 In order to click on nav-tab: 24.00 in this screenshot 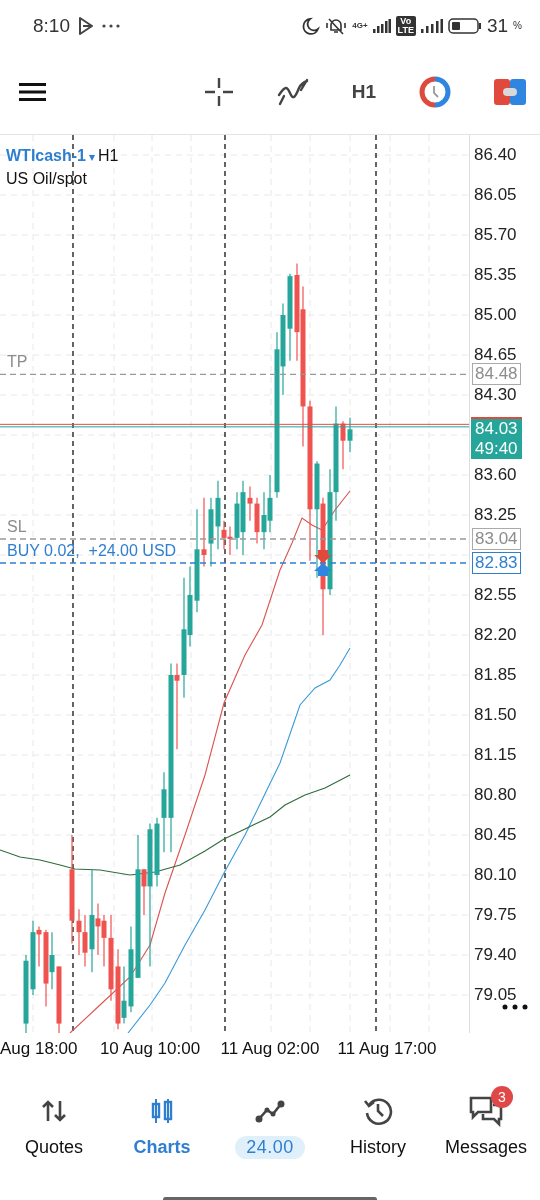, I will do `click(270, 1120)`.